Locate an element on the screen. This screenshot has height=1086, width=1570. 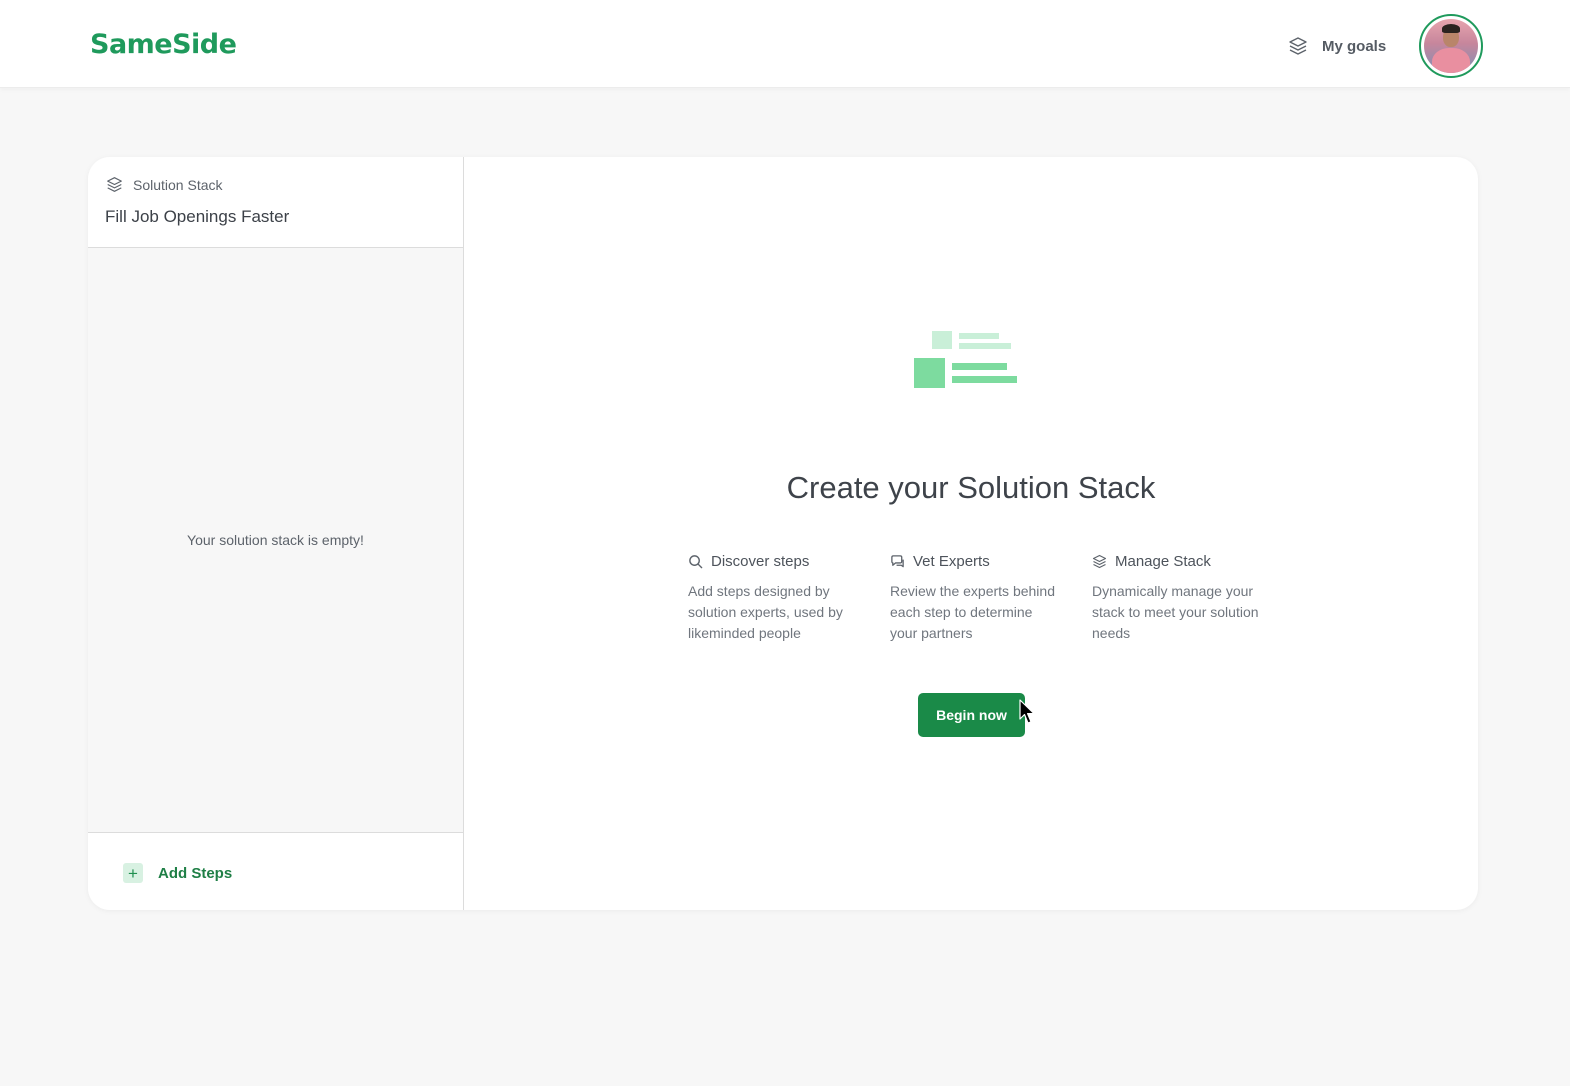
empty-stack-message: Your solution stack is empty! is located at coordinates (275, 540).